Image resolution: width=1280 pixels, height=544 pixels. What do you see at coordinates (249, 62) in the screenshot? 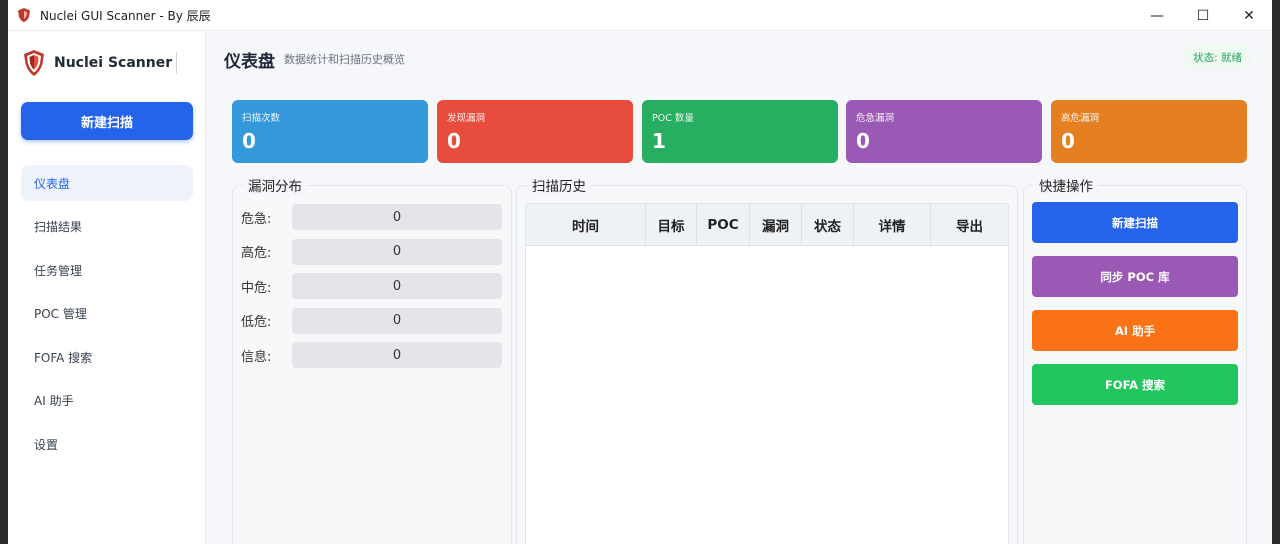
I see `page-title: 仪表盘` at bounding box center [249, 62].